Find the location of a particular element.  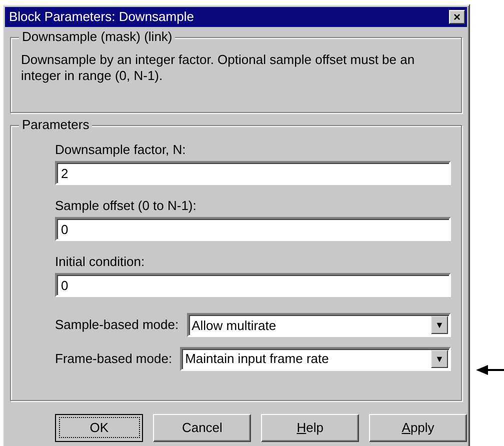

window-title: Block Parameters: Downsample is located at coordinates (101, 17).